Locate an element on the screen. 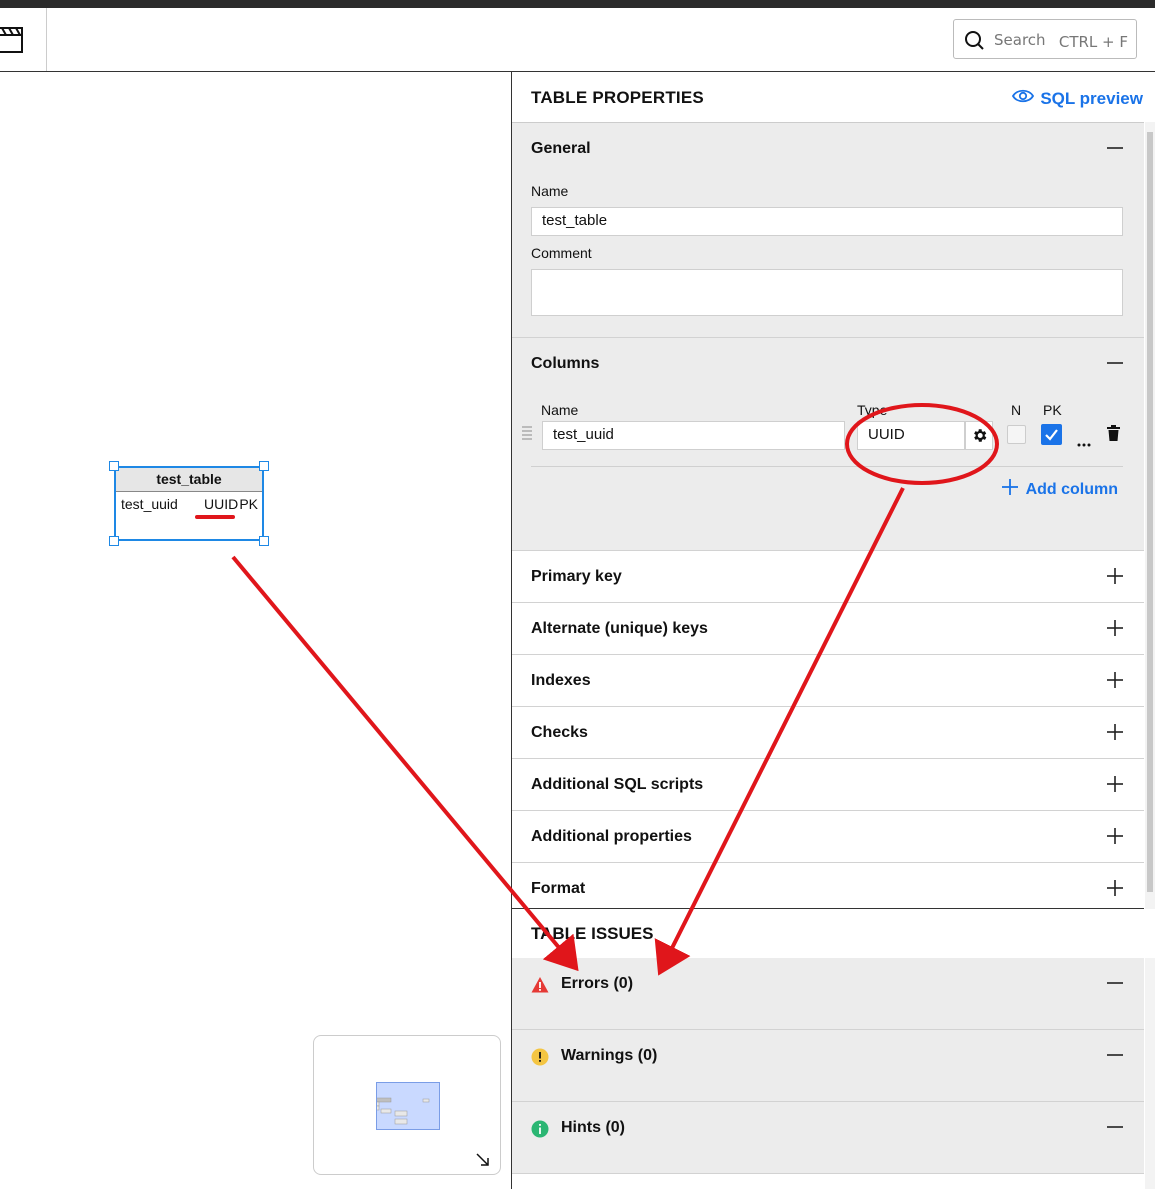 This screenshot has width=1155, height=1189. pk-checkbox is located at coordinates (1051, 434).